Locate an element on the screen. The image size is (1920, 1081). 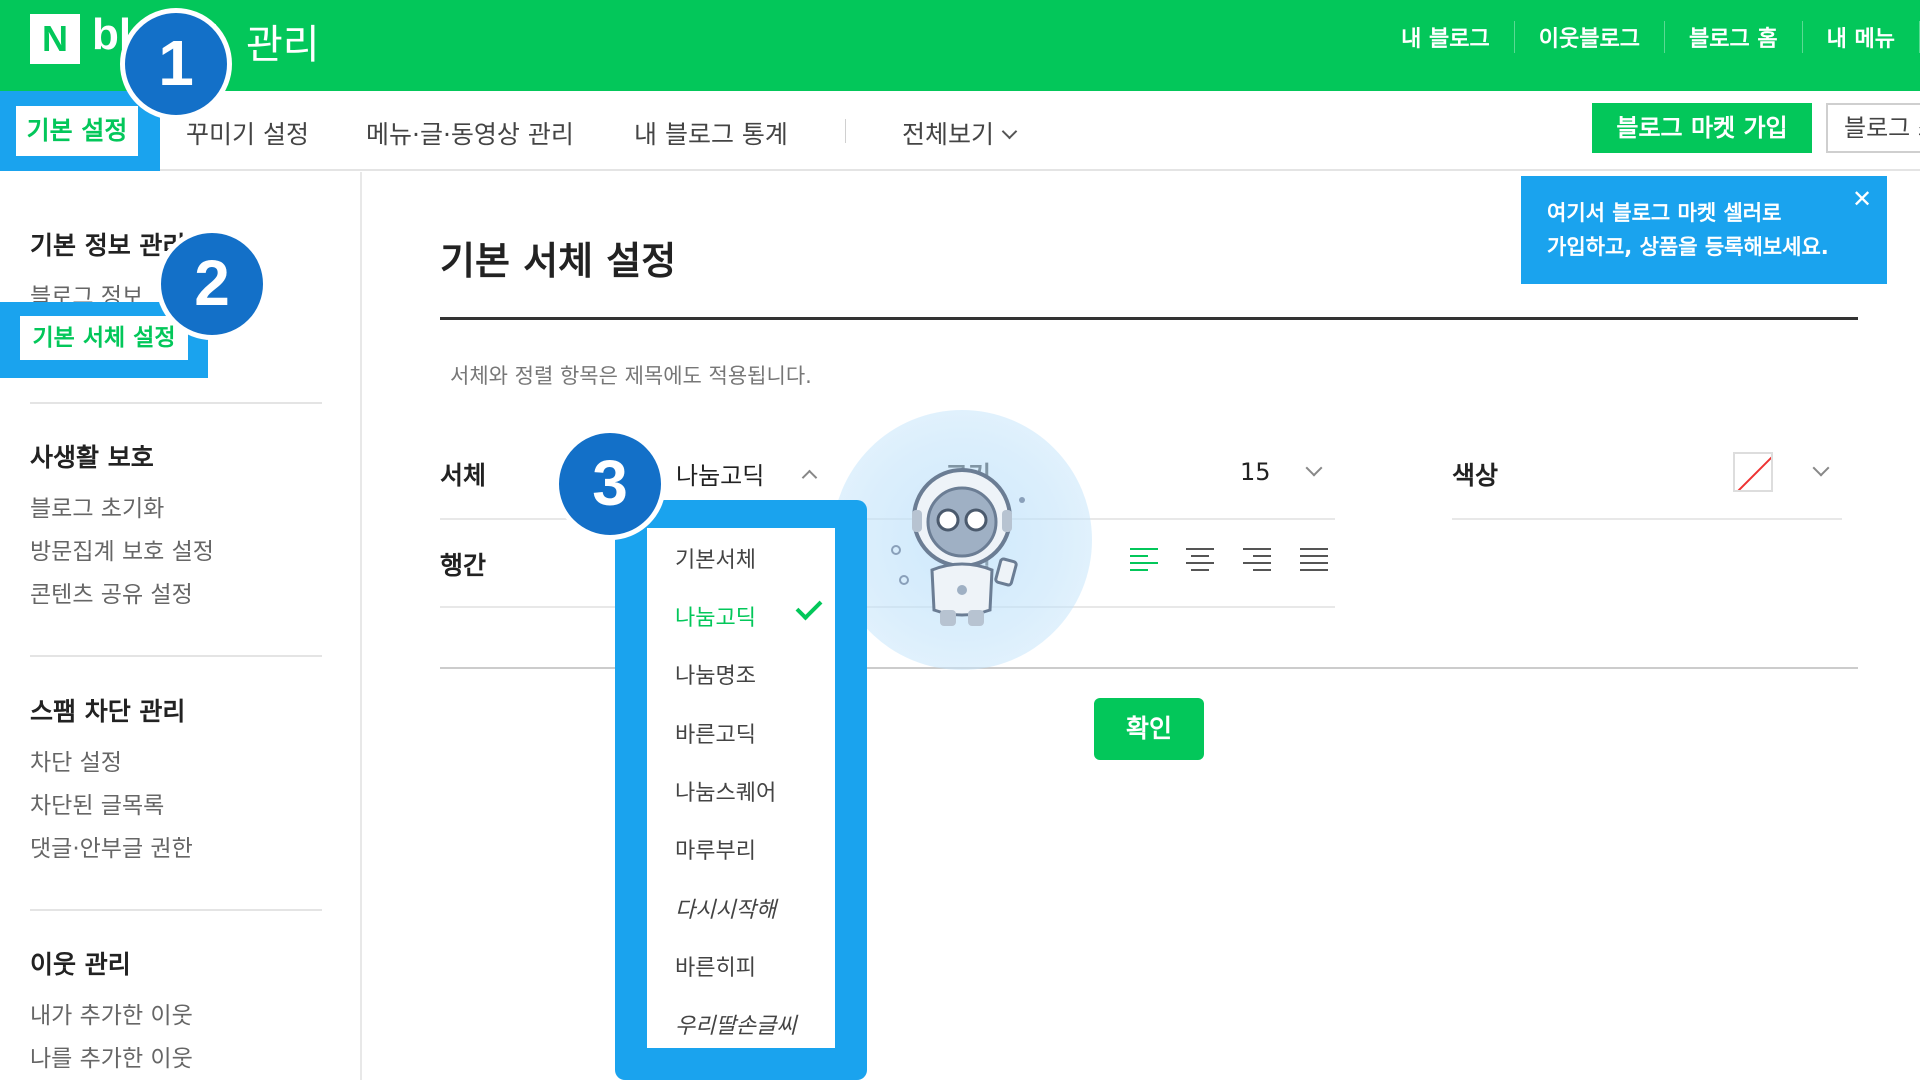
top-nav: 내 블로그 이웃블로그 블로그 홈 내 메뉴 is located at coordinates (1648, 37).